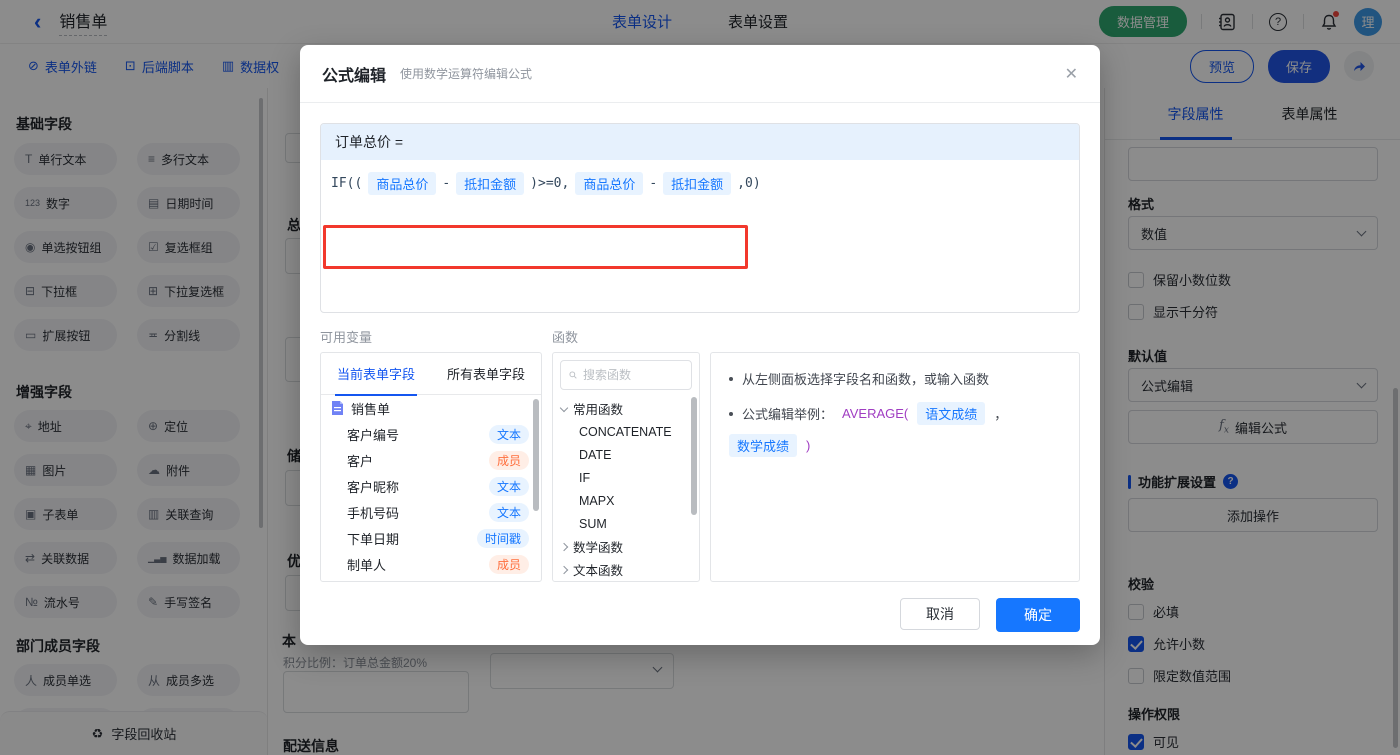  Describe the element at coordinates (633, 375) in the screenshot. I see `function-search-input` at that location.